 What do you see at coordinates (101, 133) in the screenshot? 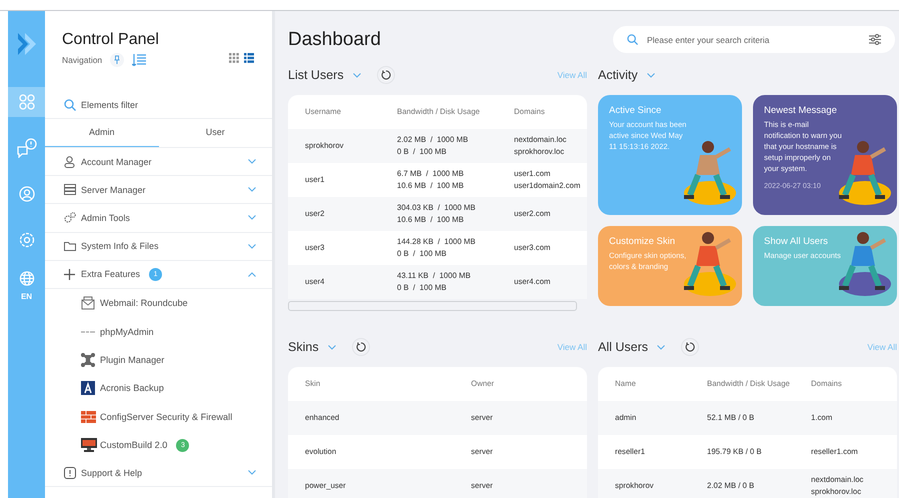
I see `sidebar-tab: Admin` at bounding box center [101, 133].